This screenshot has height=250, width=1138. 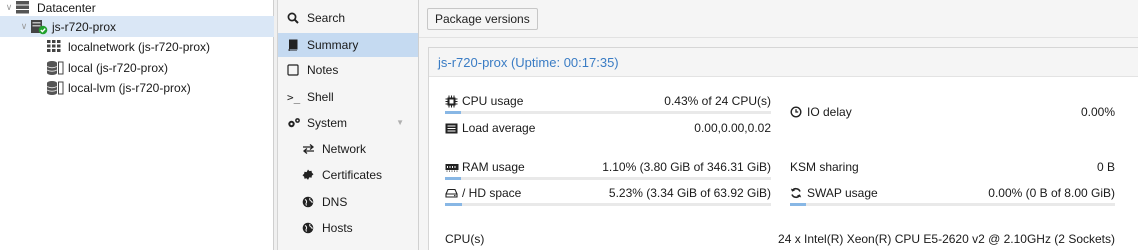 What do you see at coordinates (352, 175) in the screenshot?
I see `nav-label-certificates: Certificates` at bounding box center [352, 175].